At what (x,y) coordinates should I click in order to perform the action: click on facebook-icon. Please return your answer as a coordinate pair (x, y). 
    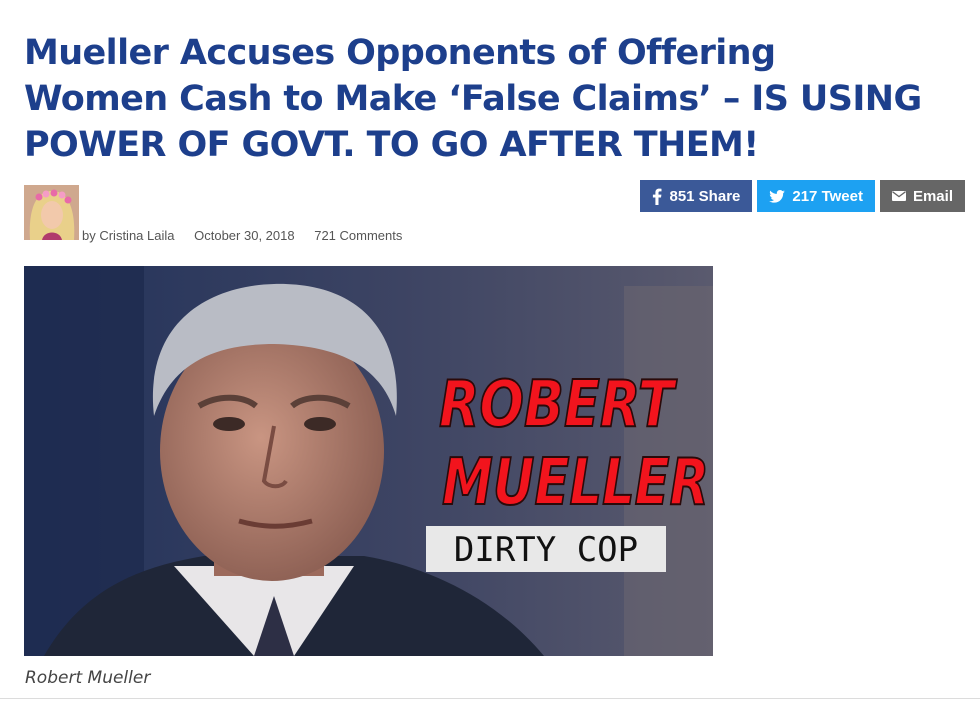
    Looking at the image, I should click on (657, 196).